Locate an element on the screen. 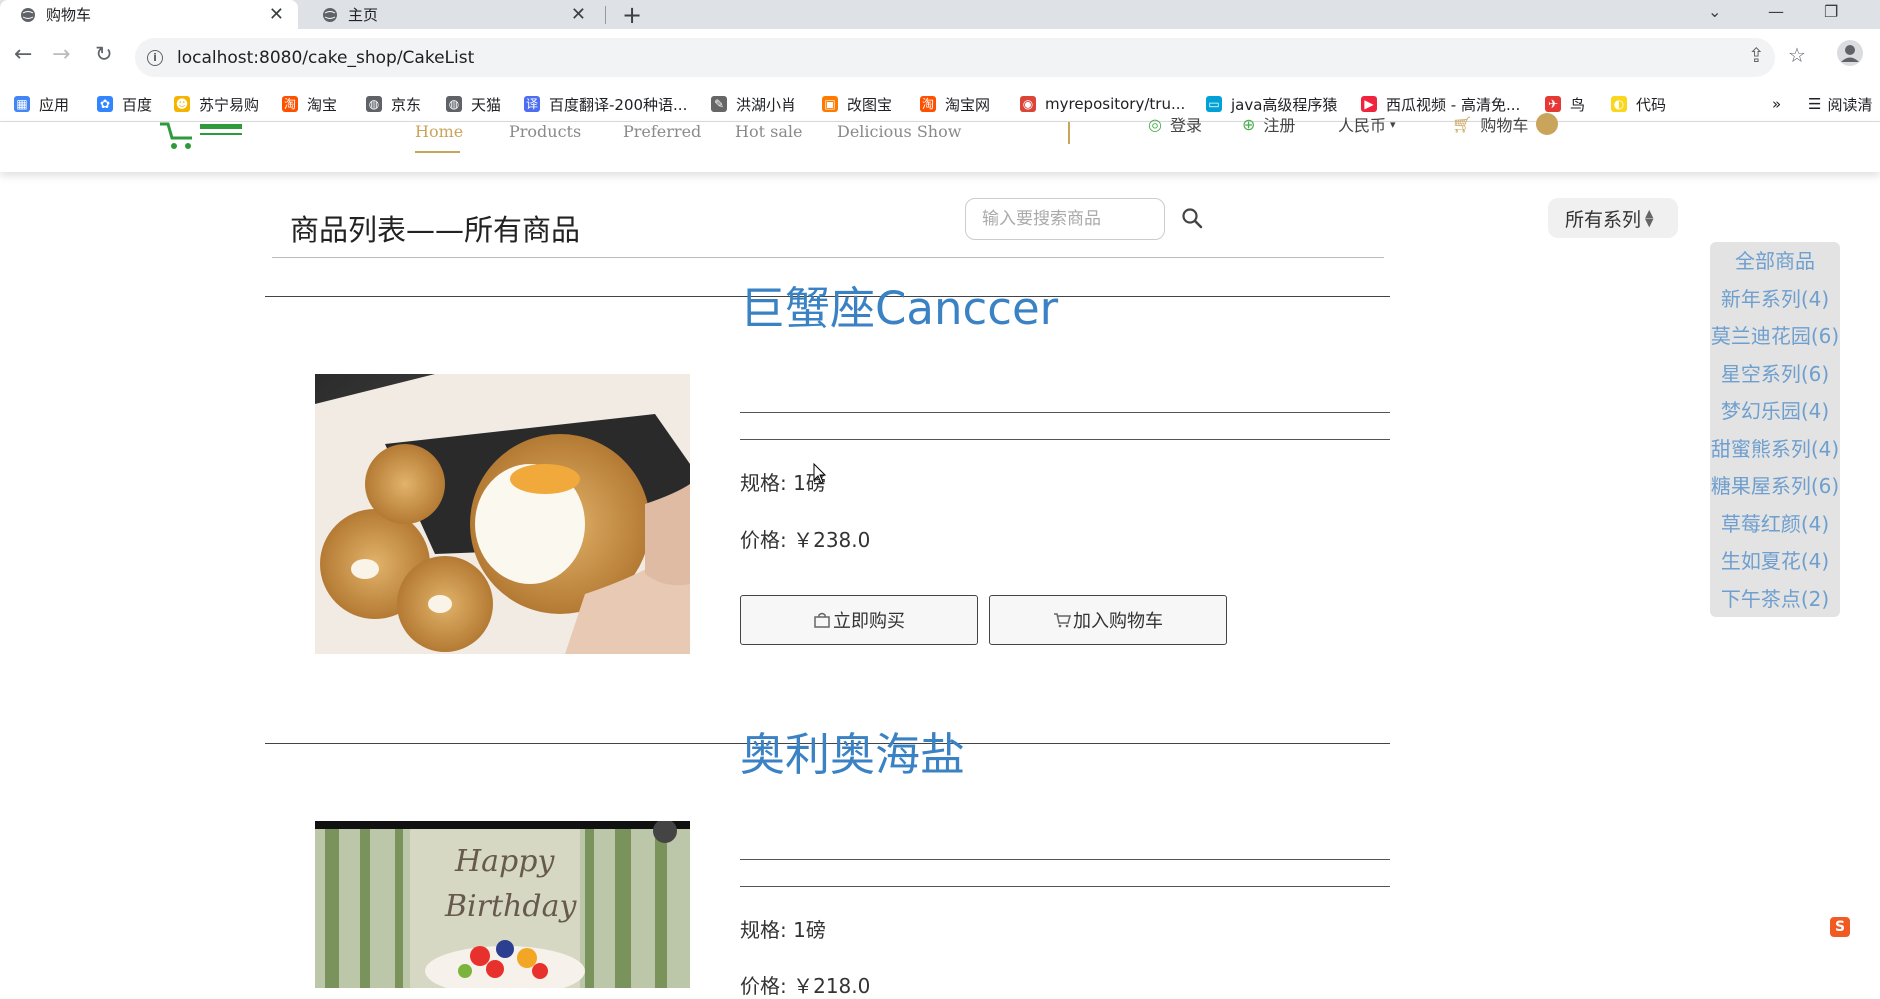  category-item: 全部商品 is located at coordinates (1775, 259).